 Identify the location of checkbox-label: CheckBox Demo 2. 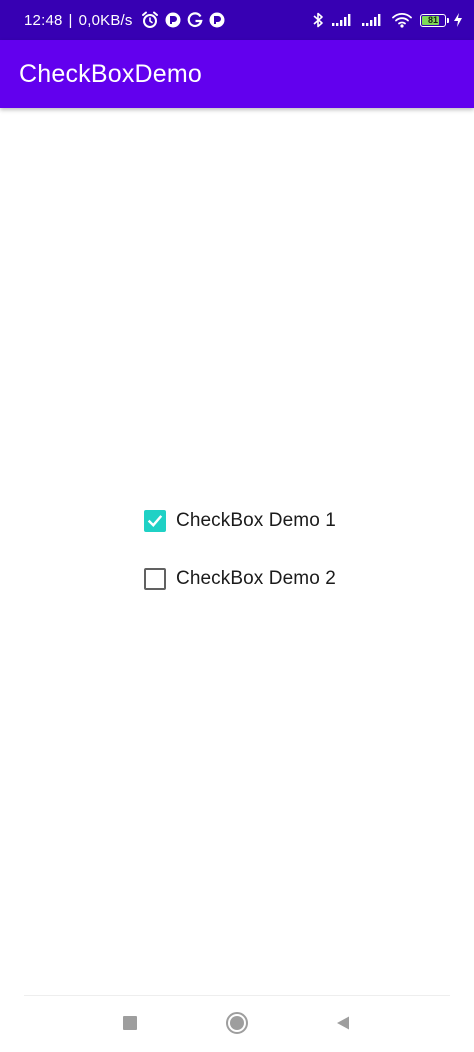
(256, 578).